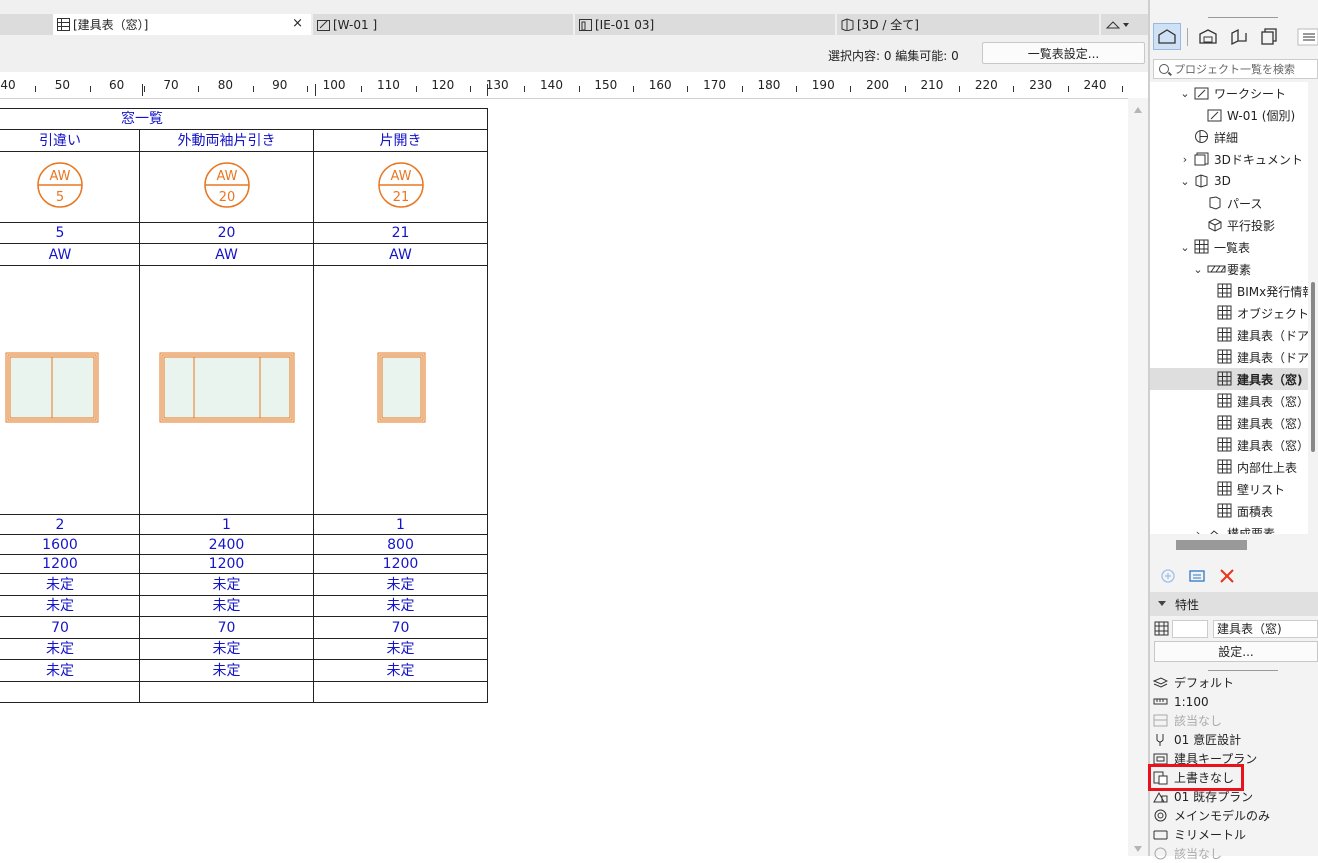 Image resolution: width=1318 pixels, height=863 pixels. Describe the element at coordinates (1229, 181) in the screenshot. I see `tree-item: ⌄ 3D` at that location.